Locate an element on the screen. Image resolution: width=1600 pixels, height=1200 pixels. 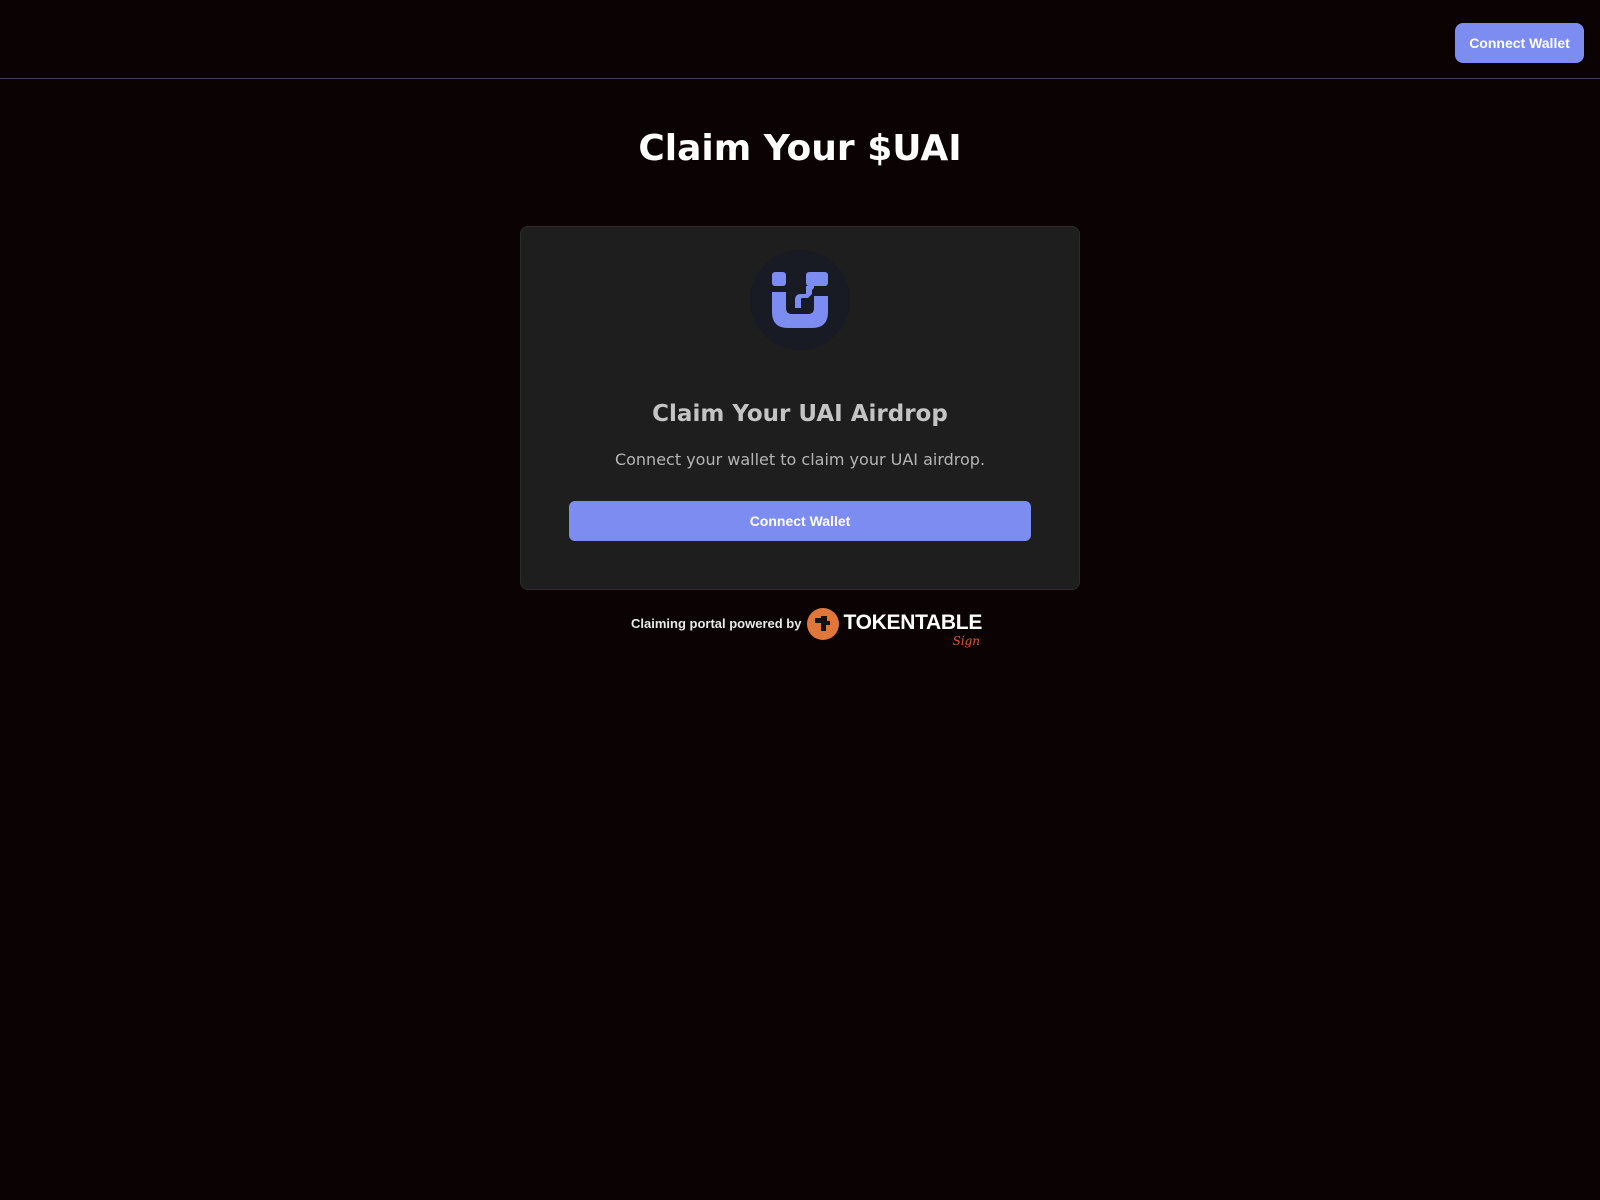
header-connect-wallet-button: Connect Wallet is located at coordinates (1519, 43).